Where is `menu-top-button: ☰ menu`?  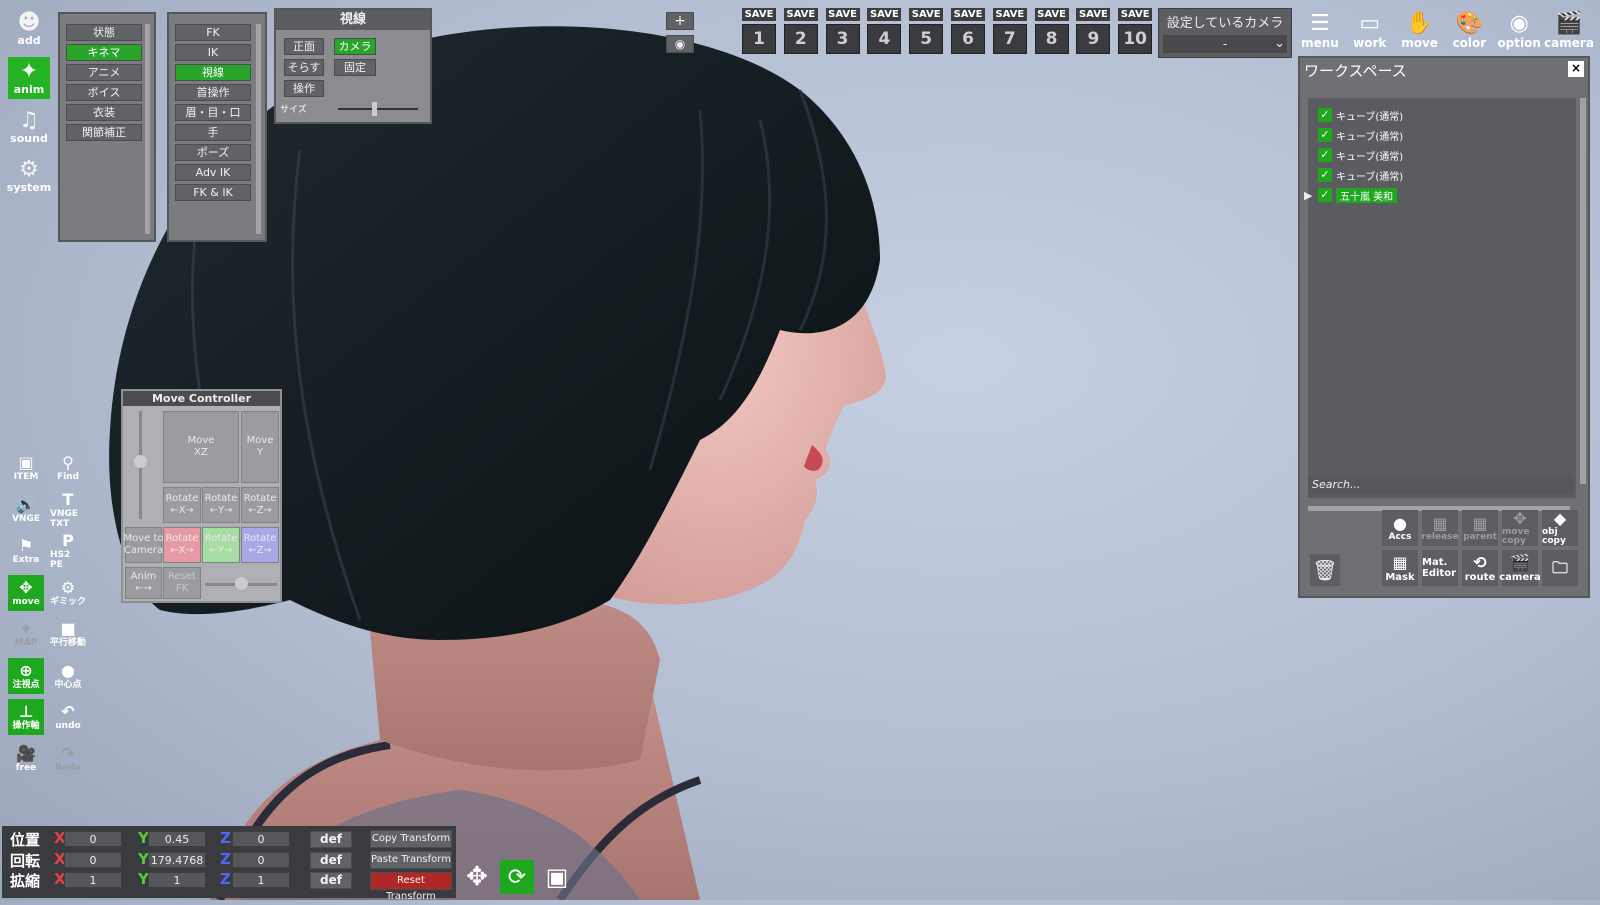
menu-top-button: ☰ menu is located at coordinates (1320, 29).